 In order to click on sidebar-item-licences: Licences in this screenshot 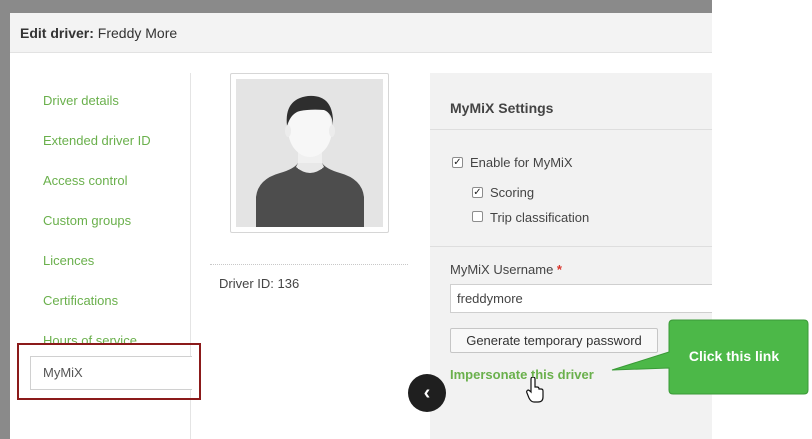, I will do `click(68, 260)`.